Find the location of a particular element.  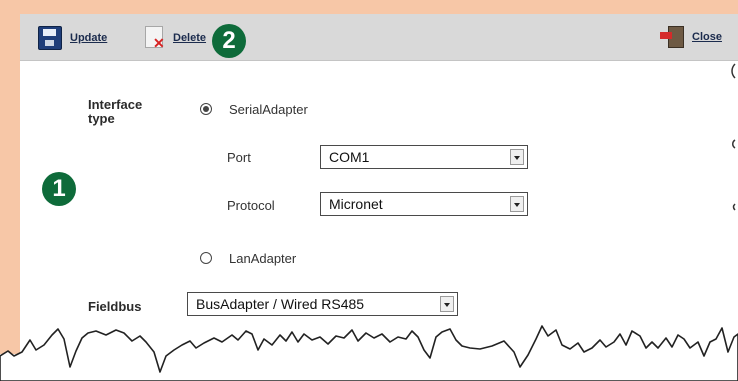

update-button: Update is located at coordinates (72, 38).